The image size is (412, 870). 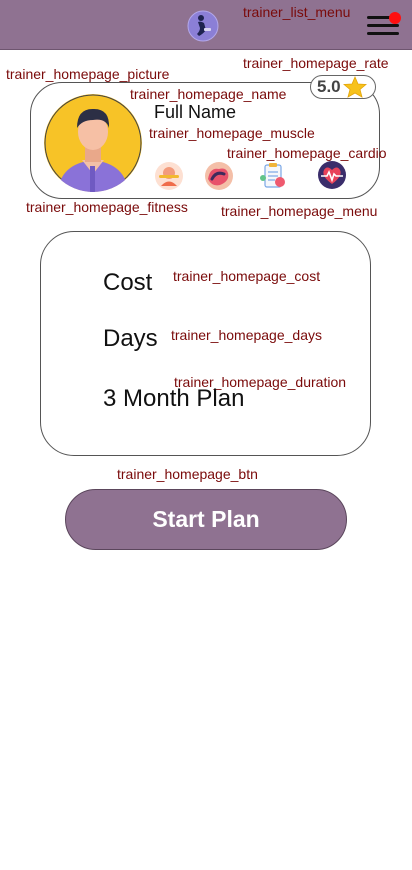 I want to click on plan-duration: 3 Month Plan, so click(x=174, y=398).